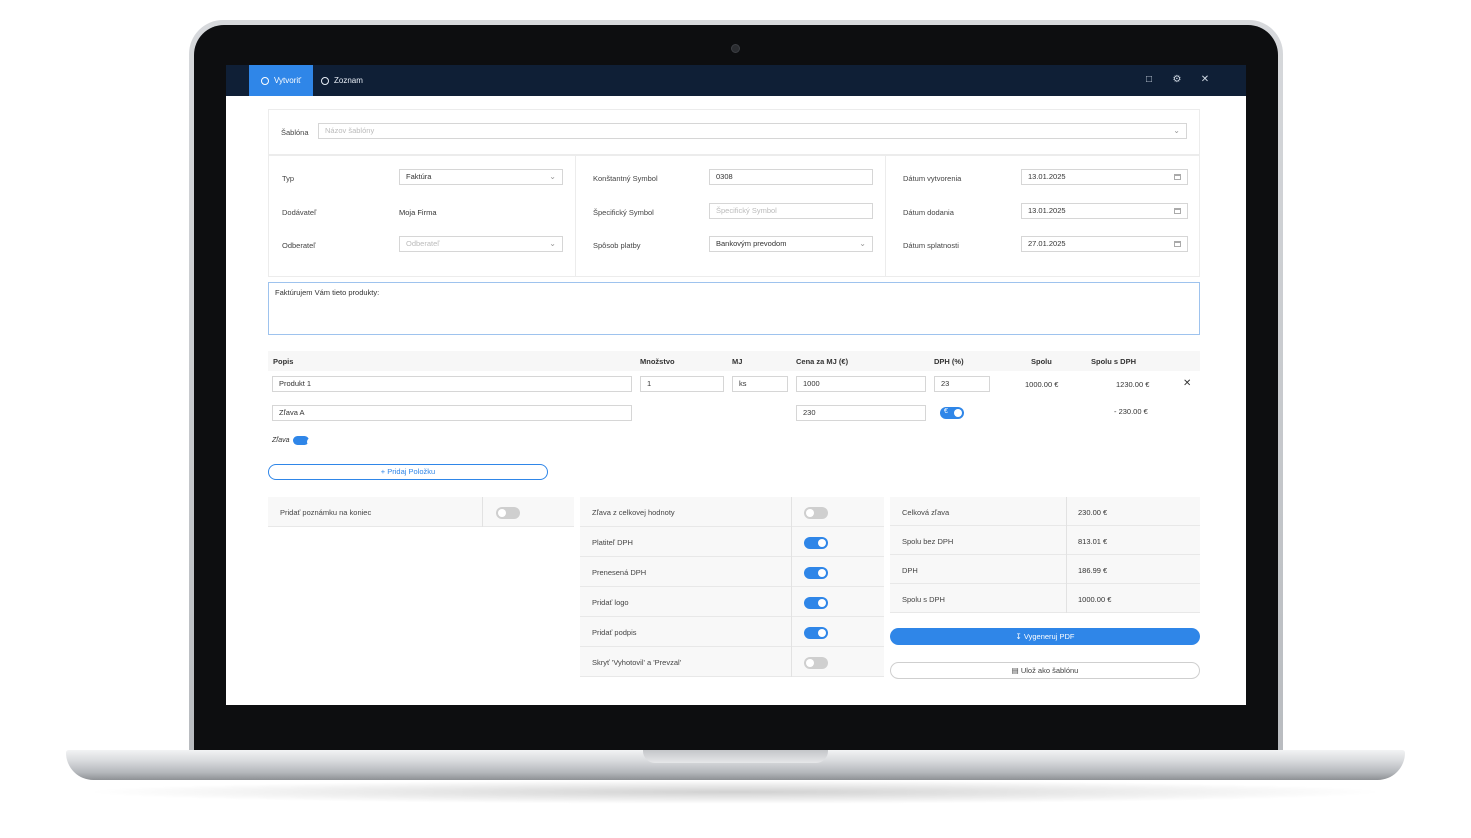 This screenshot has width=1471, height=838. What do you see at coordinates (1042, 384) in the screenshot?
I see `item-total: 1000.00 €` at bounding box center [1042, 384].